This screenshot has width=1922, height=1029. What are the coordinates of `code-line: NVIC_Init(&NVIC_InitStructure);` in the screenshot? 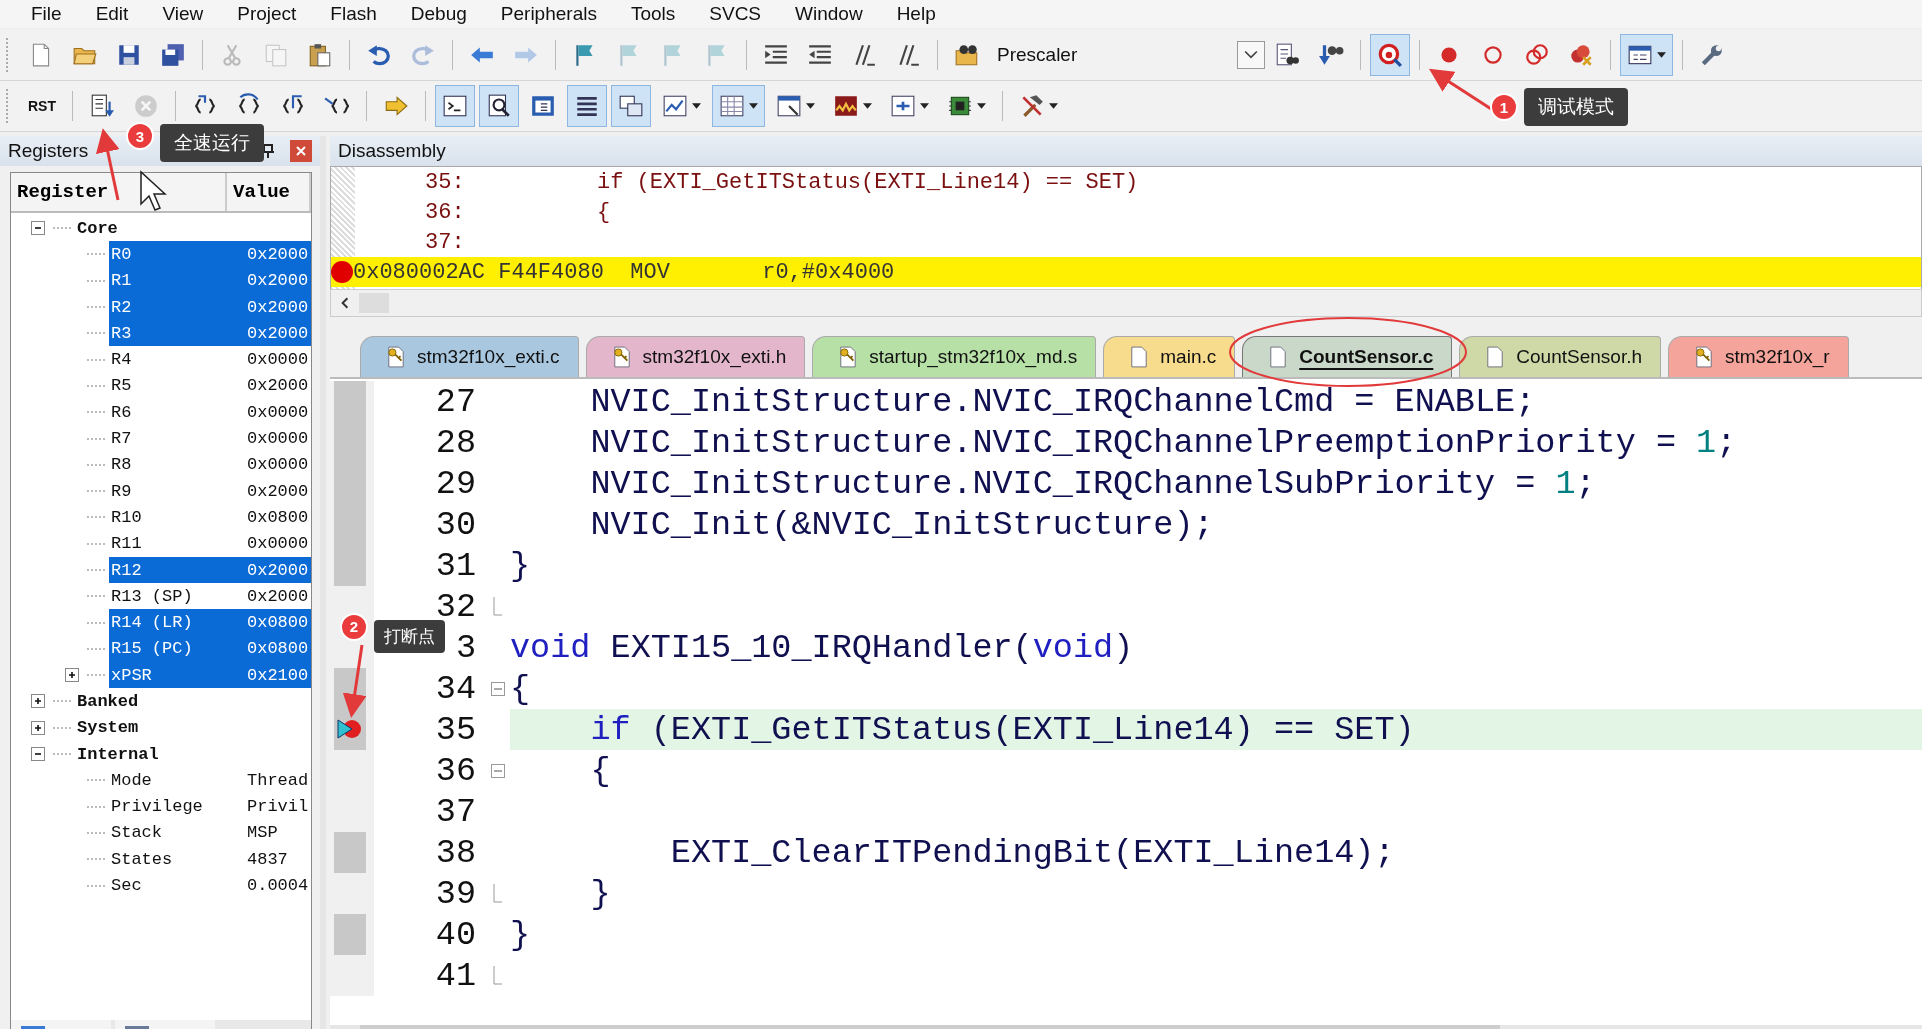 It's located at (901, 524).